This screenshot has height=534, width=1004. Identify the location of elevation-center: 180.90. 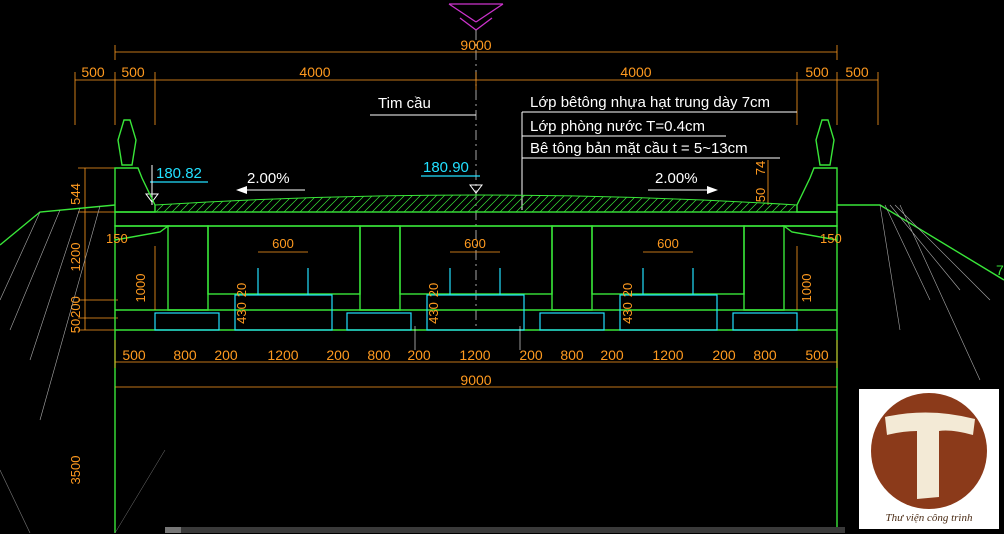
(452, 176).